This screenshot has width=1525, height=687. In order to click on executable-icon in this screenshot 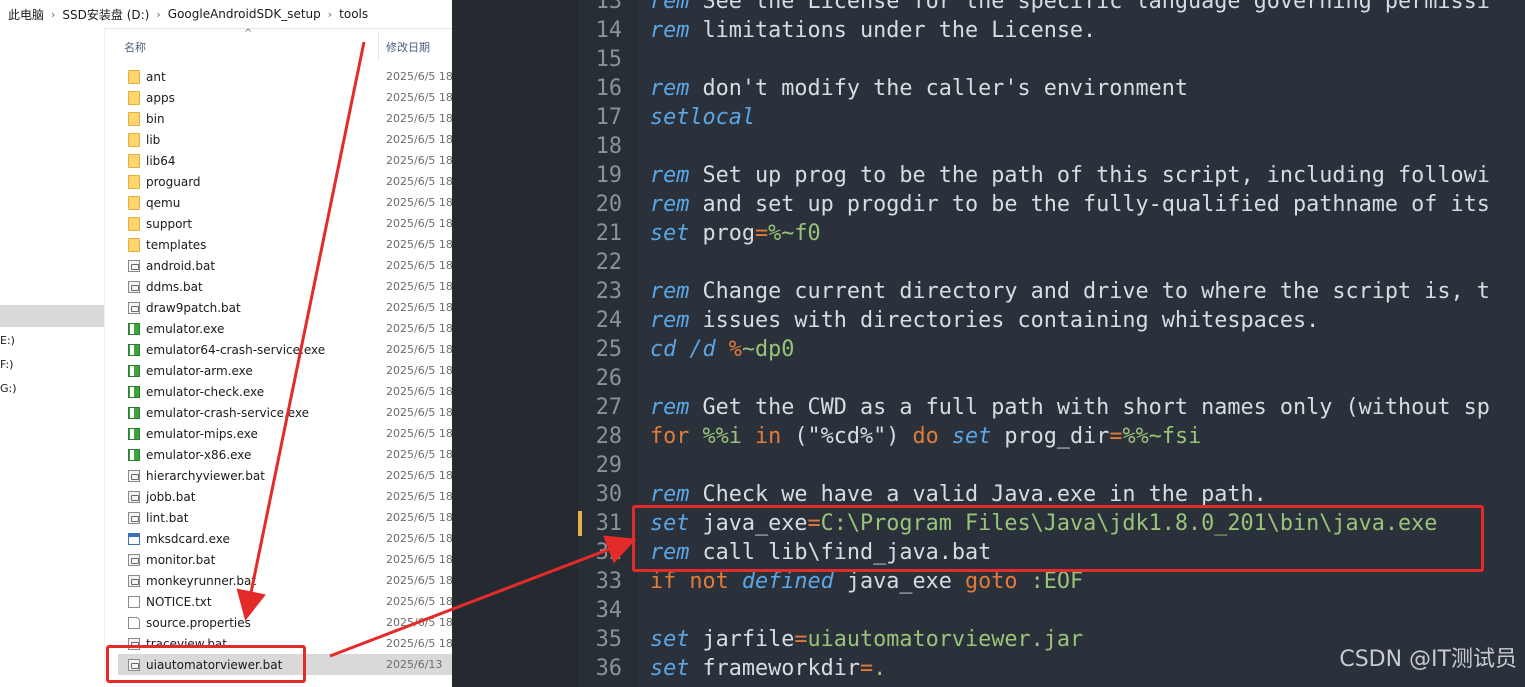, I will do `click(134, 412)`.